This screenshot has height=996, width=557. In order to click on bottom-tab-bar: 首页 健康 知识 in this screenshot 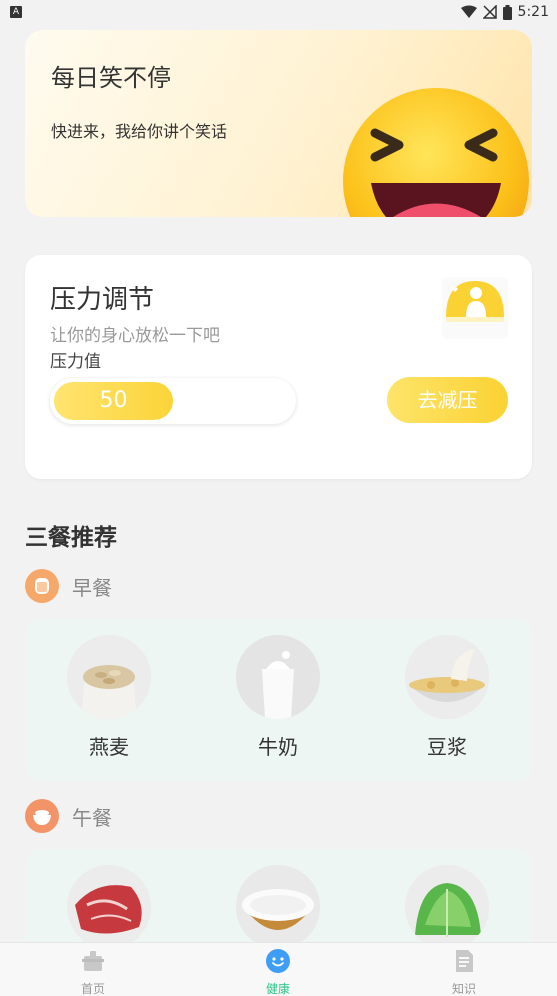, I will do `click(278, 969)`.